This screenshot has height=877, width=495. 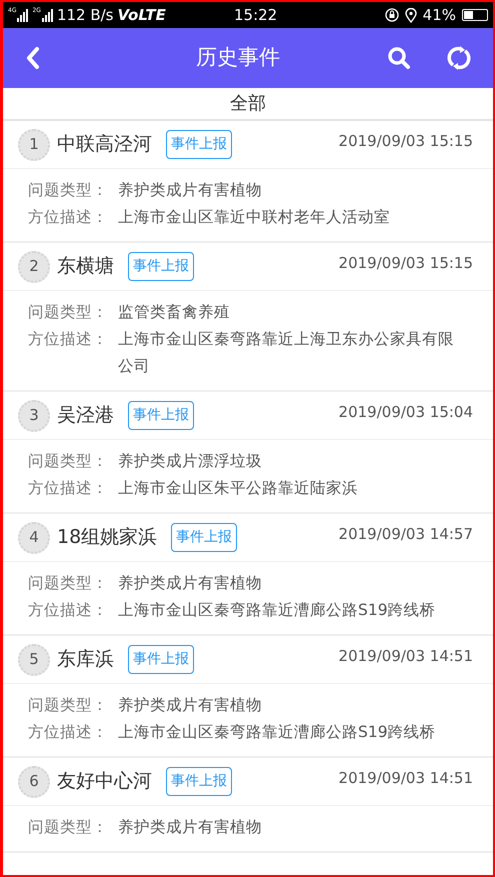 I want to click on river-name: 东横塘, so click(x=85, y=267).